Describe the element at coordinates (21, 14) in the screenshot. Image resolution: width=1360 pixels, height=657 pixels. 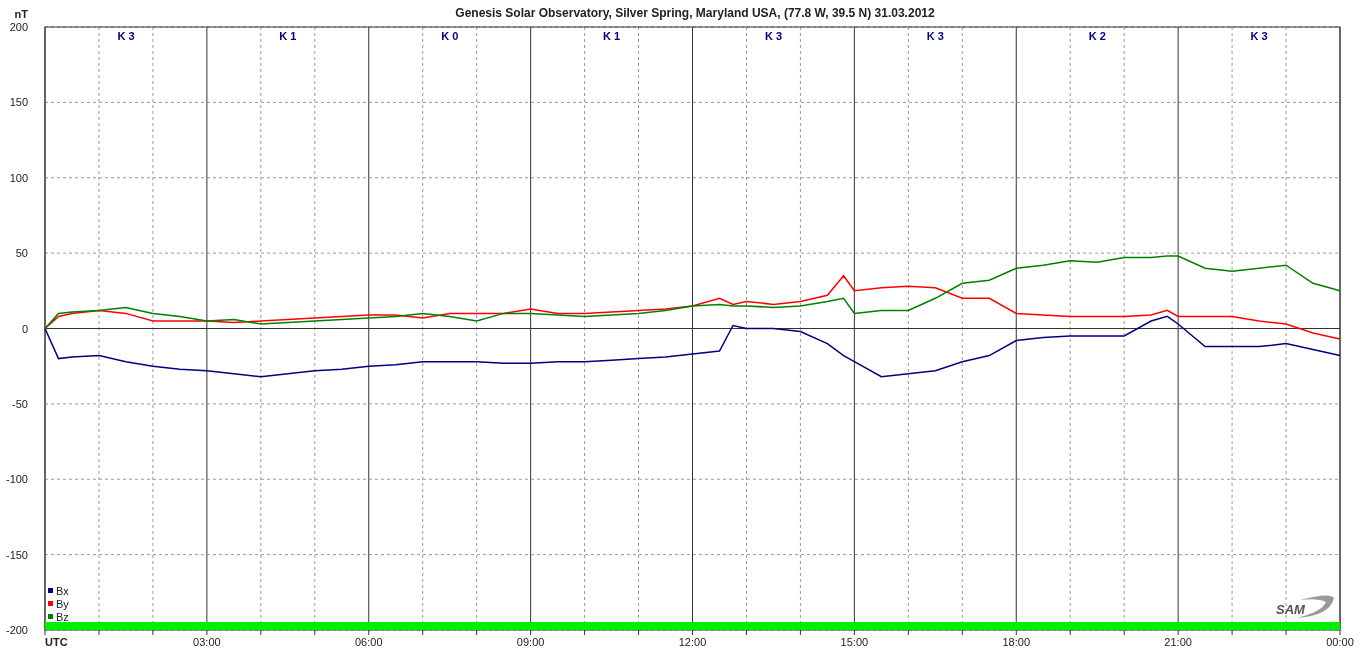
I see `y-axis-label: nT` at that location.